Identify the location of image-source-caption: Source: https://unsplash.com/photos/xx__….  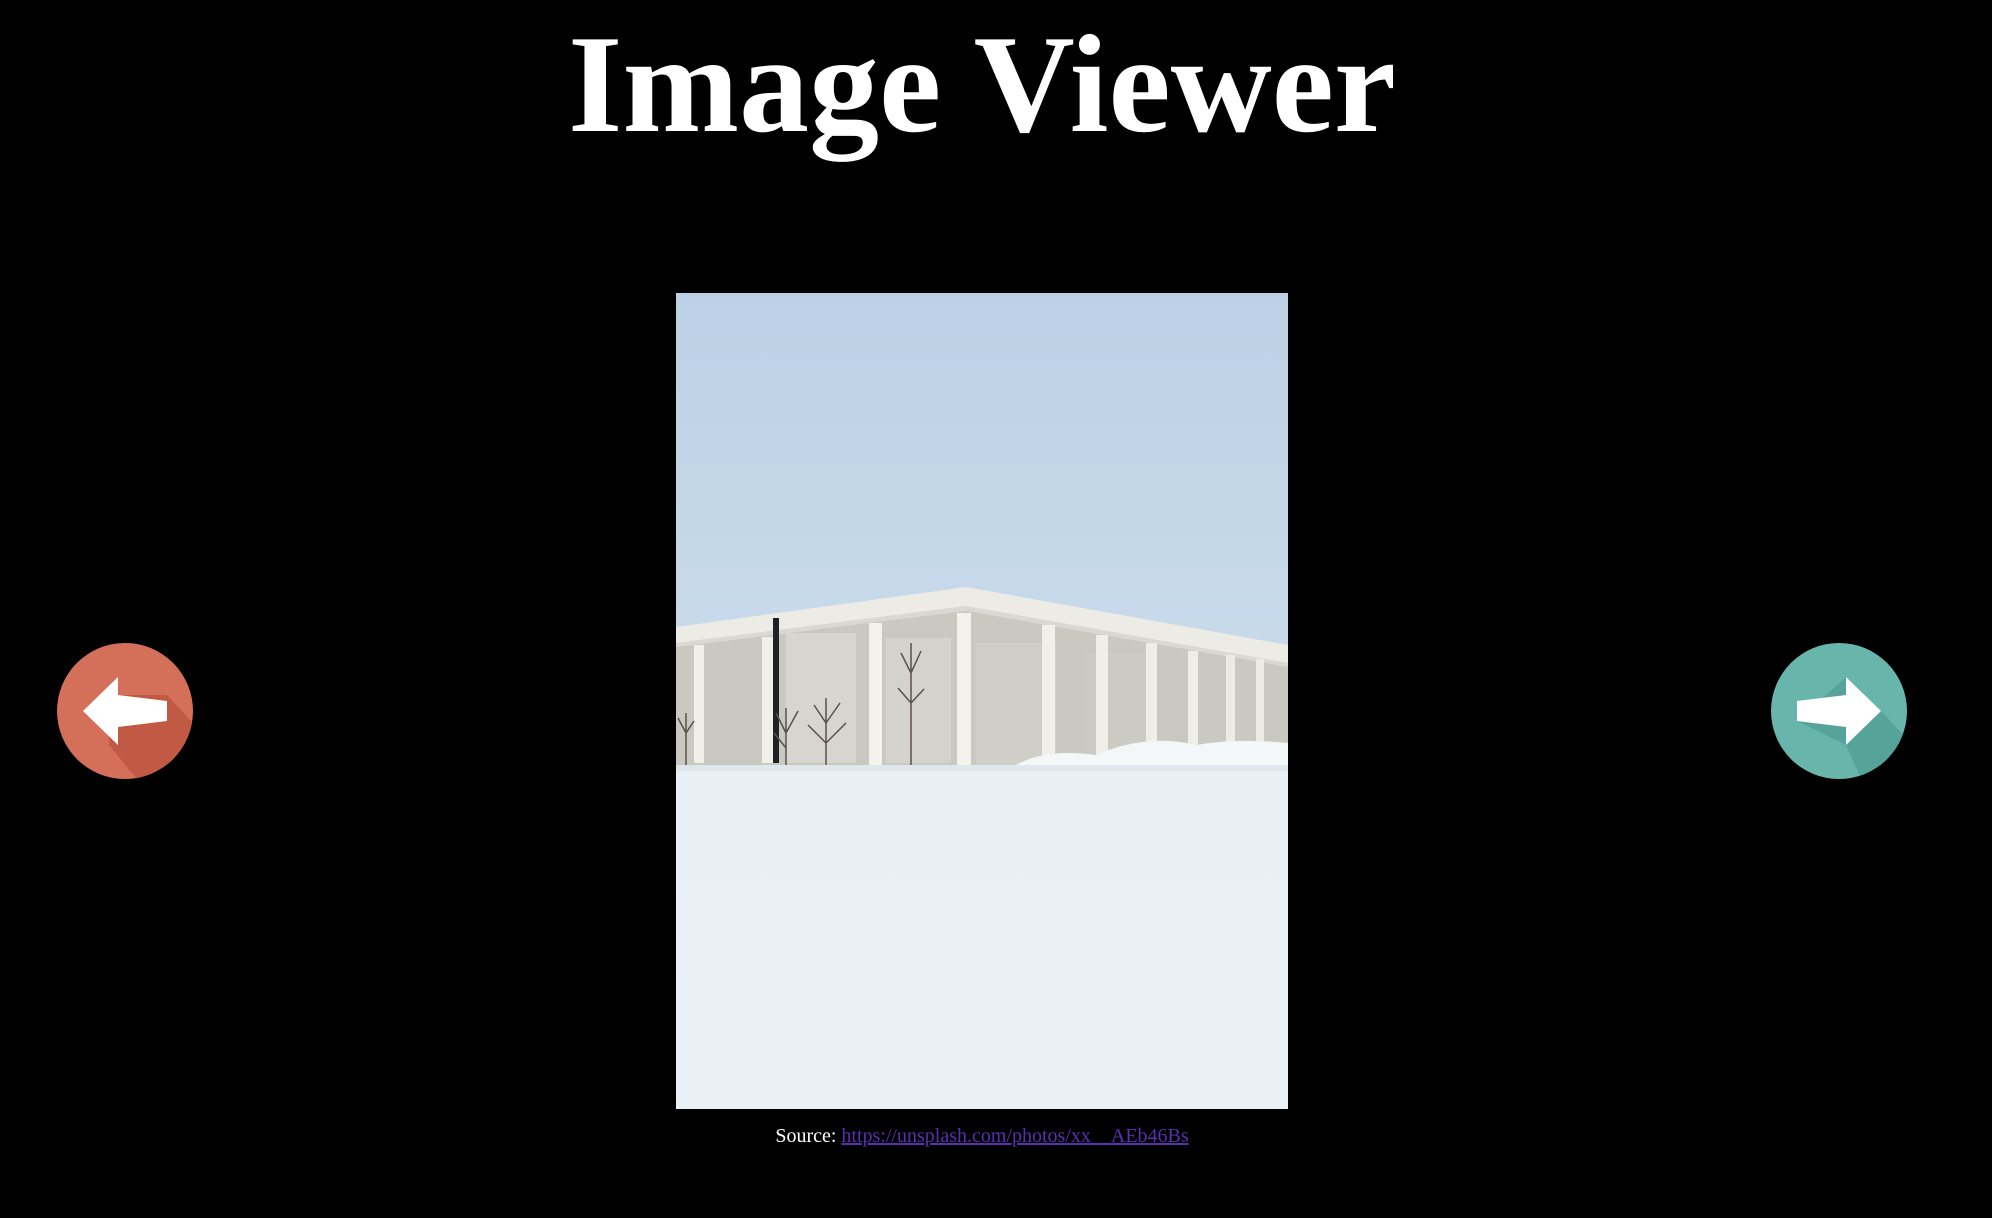
(982, 1136).